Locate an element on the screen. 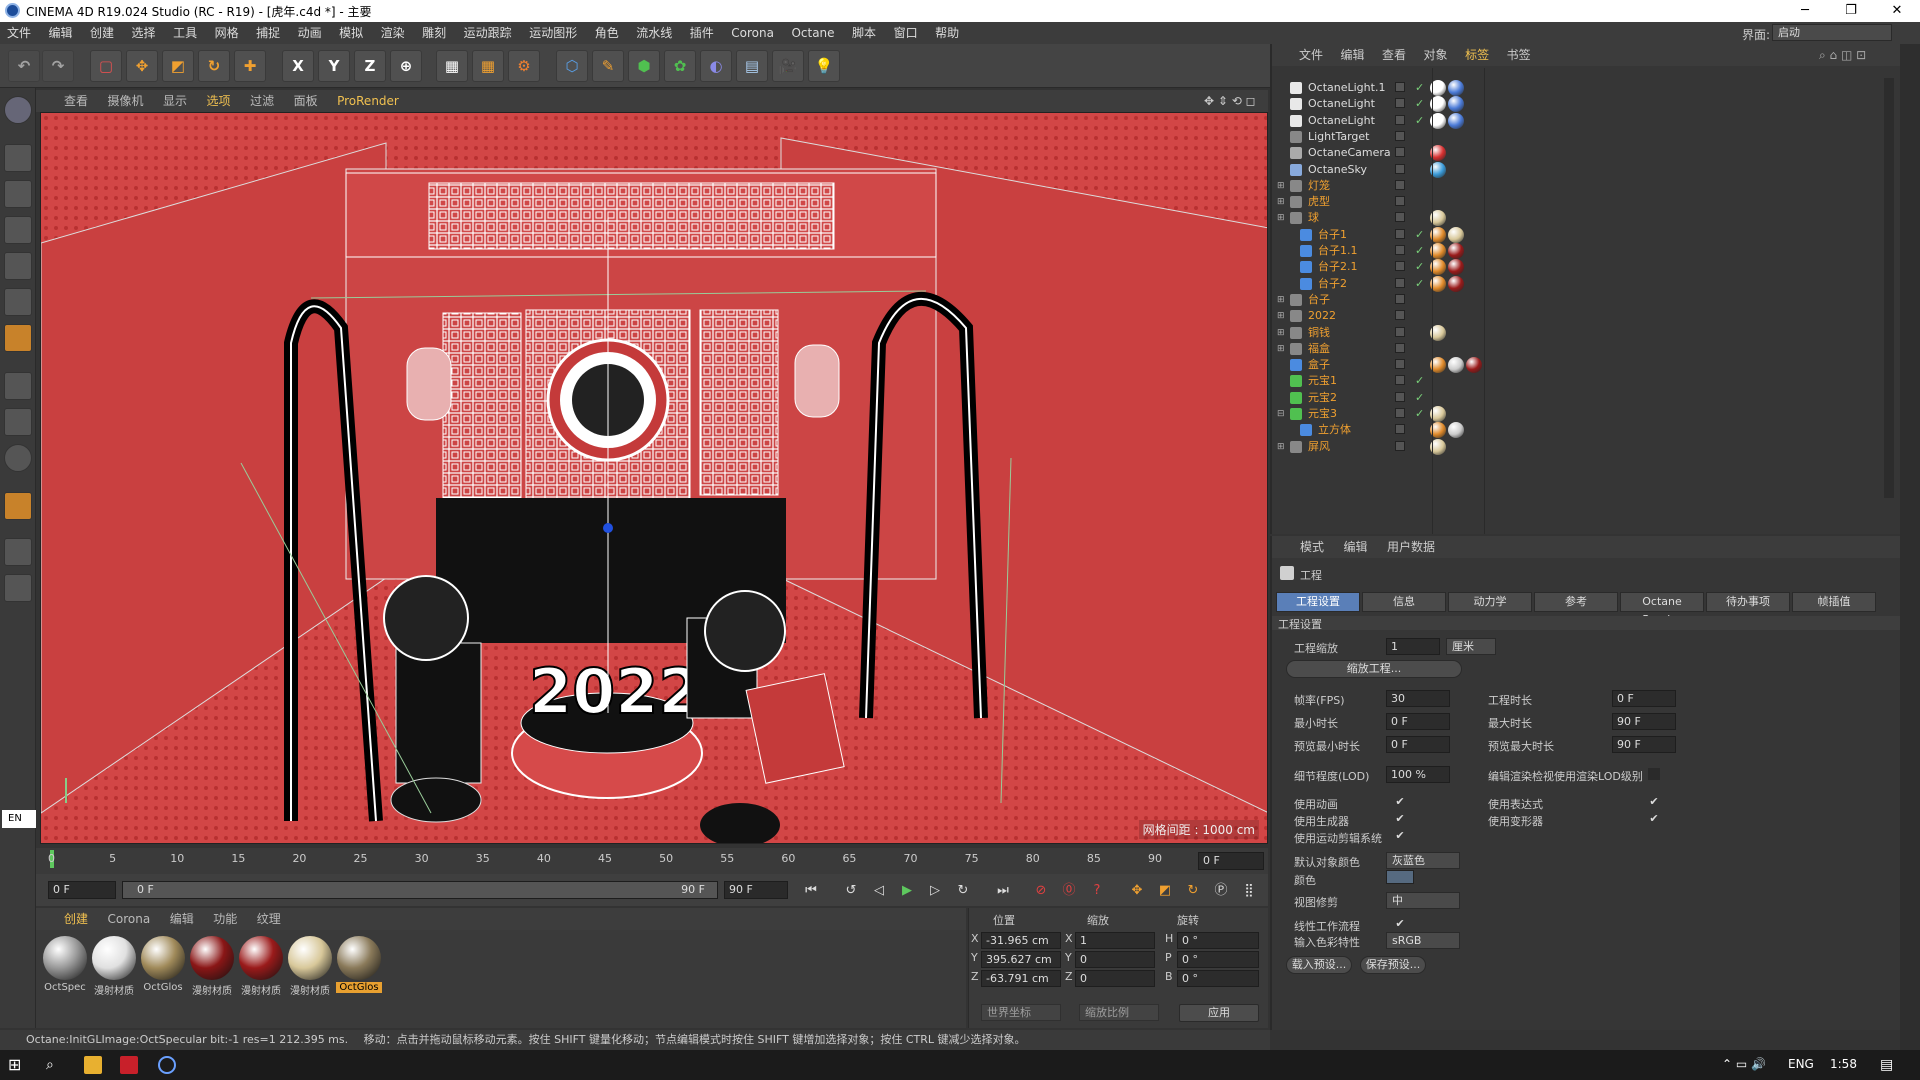  linear-workflow-checkbox: ✔ is located at coordinates (1400, 924).